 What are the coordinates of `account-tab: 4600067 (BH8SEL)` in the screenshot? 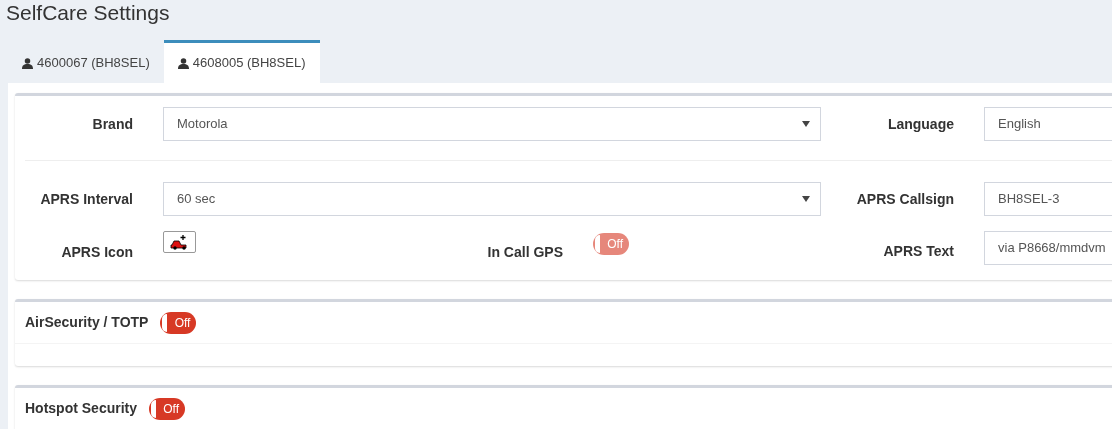 It's located at (86, 61).